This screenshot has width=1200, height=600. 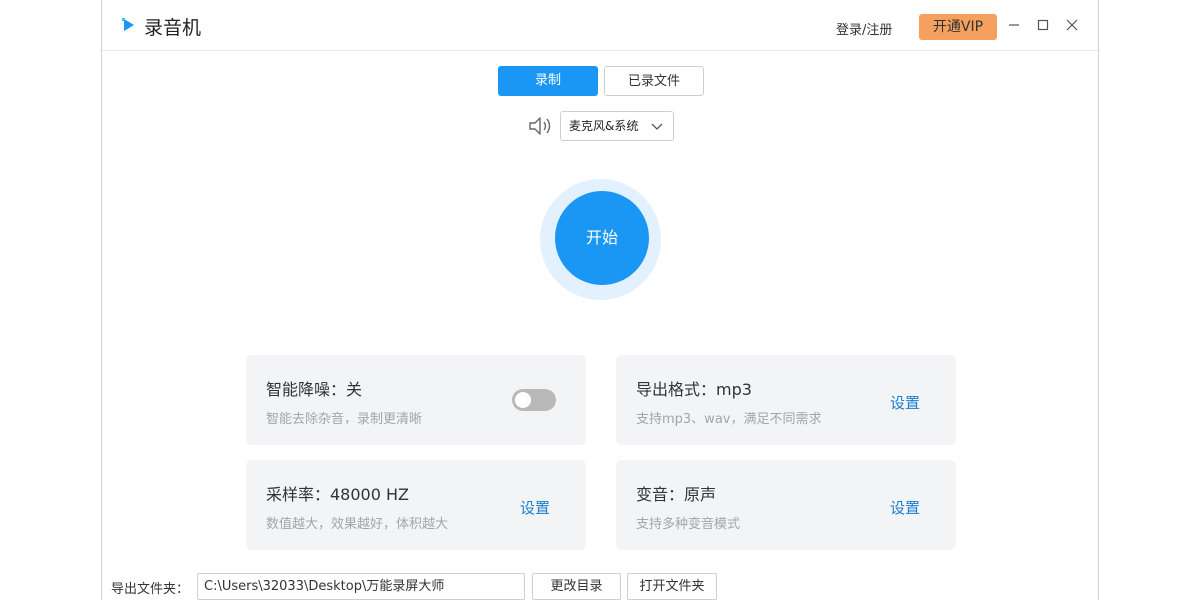 What do you see at coordinates (654, 81) in the screenshot?
I see `tab-recorded-files: 已录文件` at bounding box center [654, 81].